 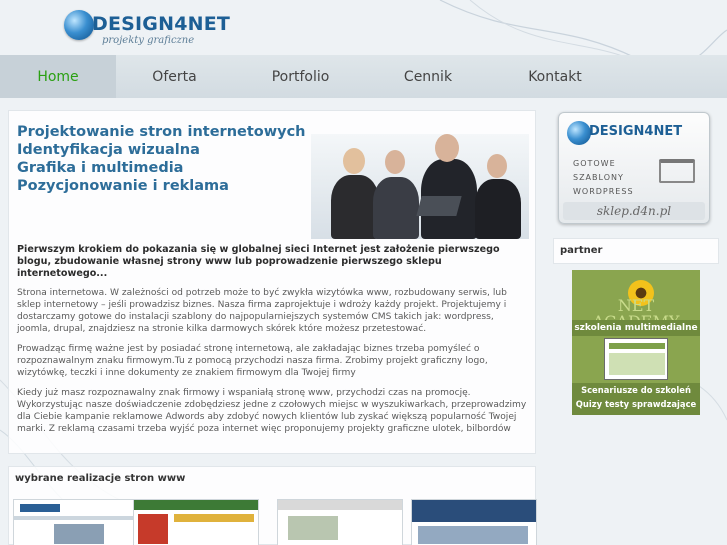 What do you see at coordinates (636, 131) in the screenshot?
I see `shop-logo-text: DESIGN4NET` at bounding box center [636, 131].